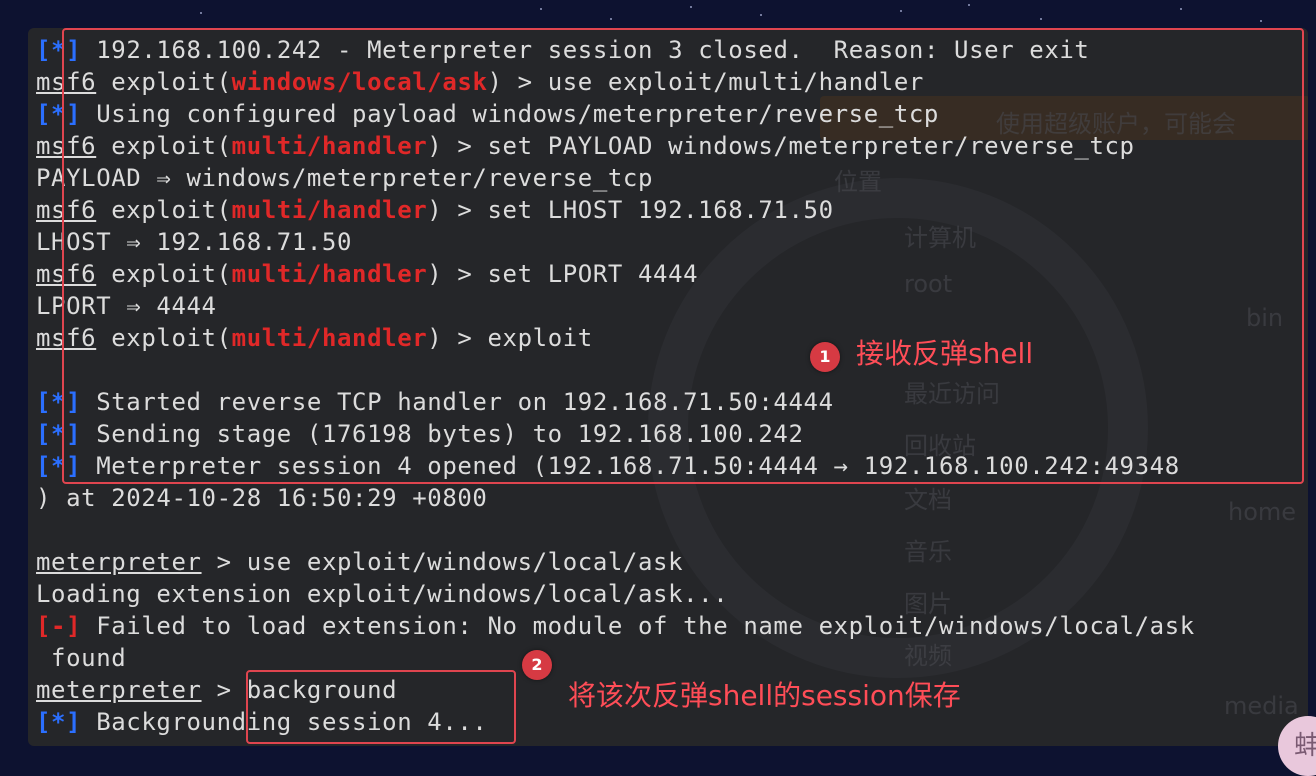 This screenshot has height=776, width=1316. What do you see at coordinates (945, 353) in the screenshot?
I see `annotation-note-1: 接收反弹shell` at bounding box center [945, 353].